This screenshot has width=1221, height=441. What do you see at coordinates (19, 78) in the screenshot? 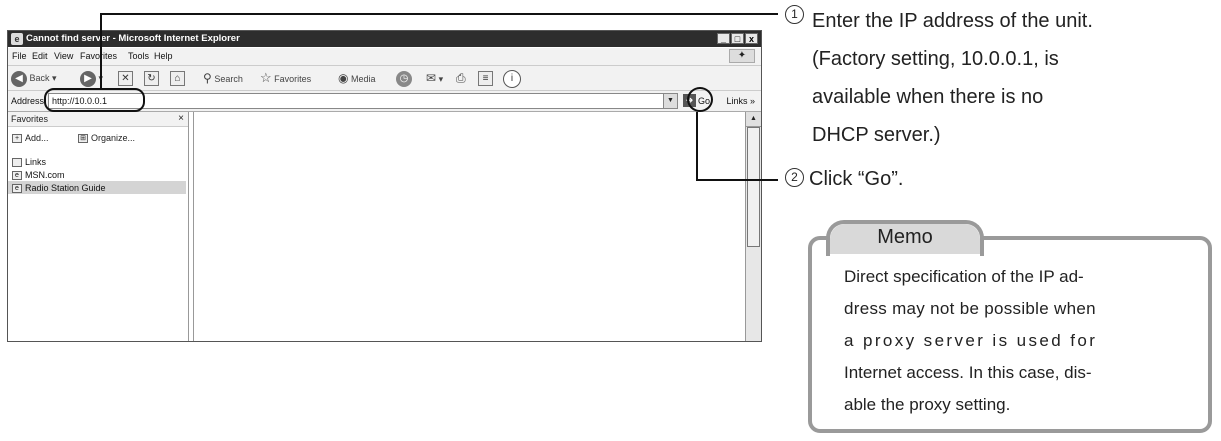
I see `back-arrow-icon: ◀` at bounding box center [19, 78].